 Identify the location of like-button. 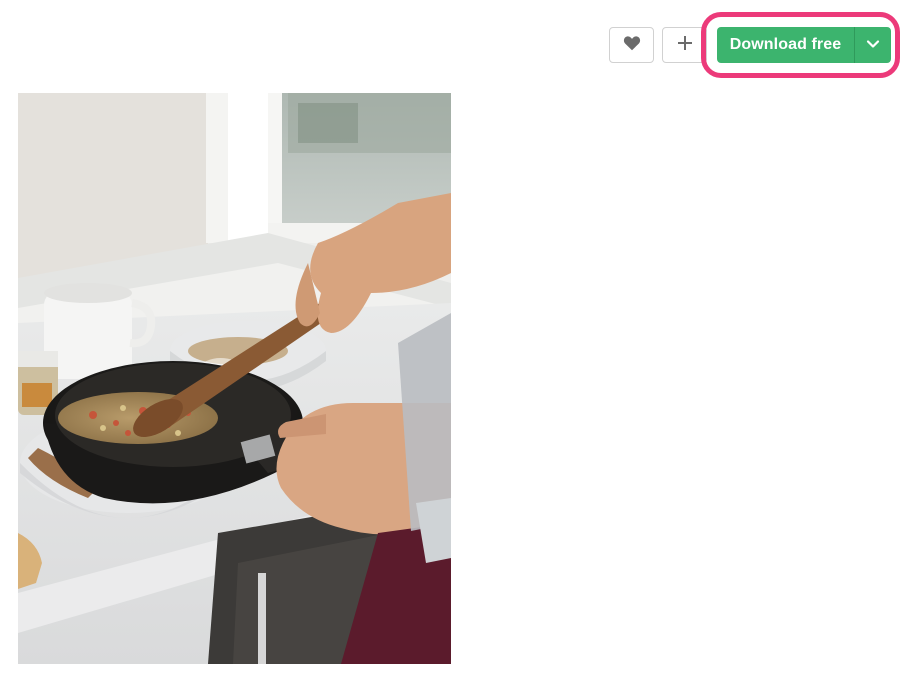
(631, 45).